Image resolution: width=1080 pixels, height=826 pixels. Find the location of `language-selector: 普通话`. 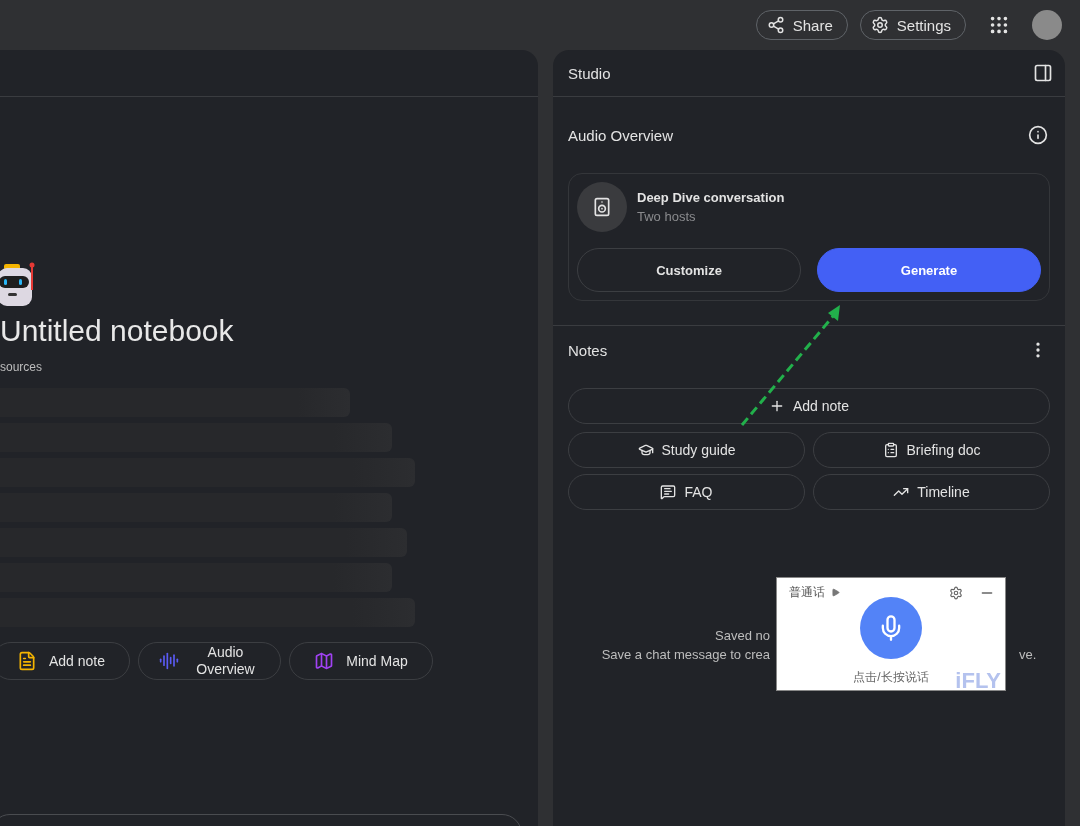

language-selector: 普通话 is located at coordinates (807, 592).